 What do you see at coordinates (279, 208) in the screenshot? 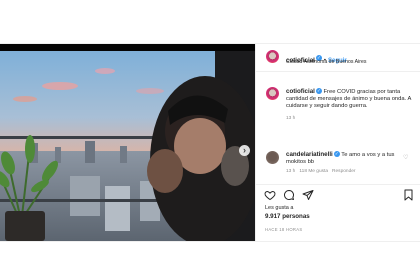
I see `likes-prefix: Les gusta a` at bounding box center [279, 208].